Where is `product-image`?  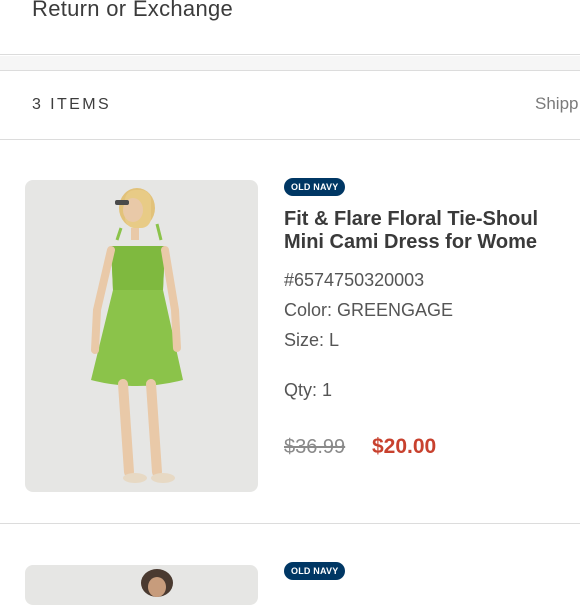
product-image is located at coordinates (141, 585).